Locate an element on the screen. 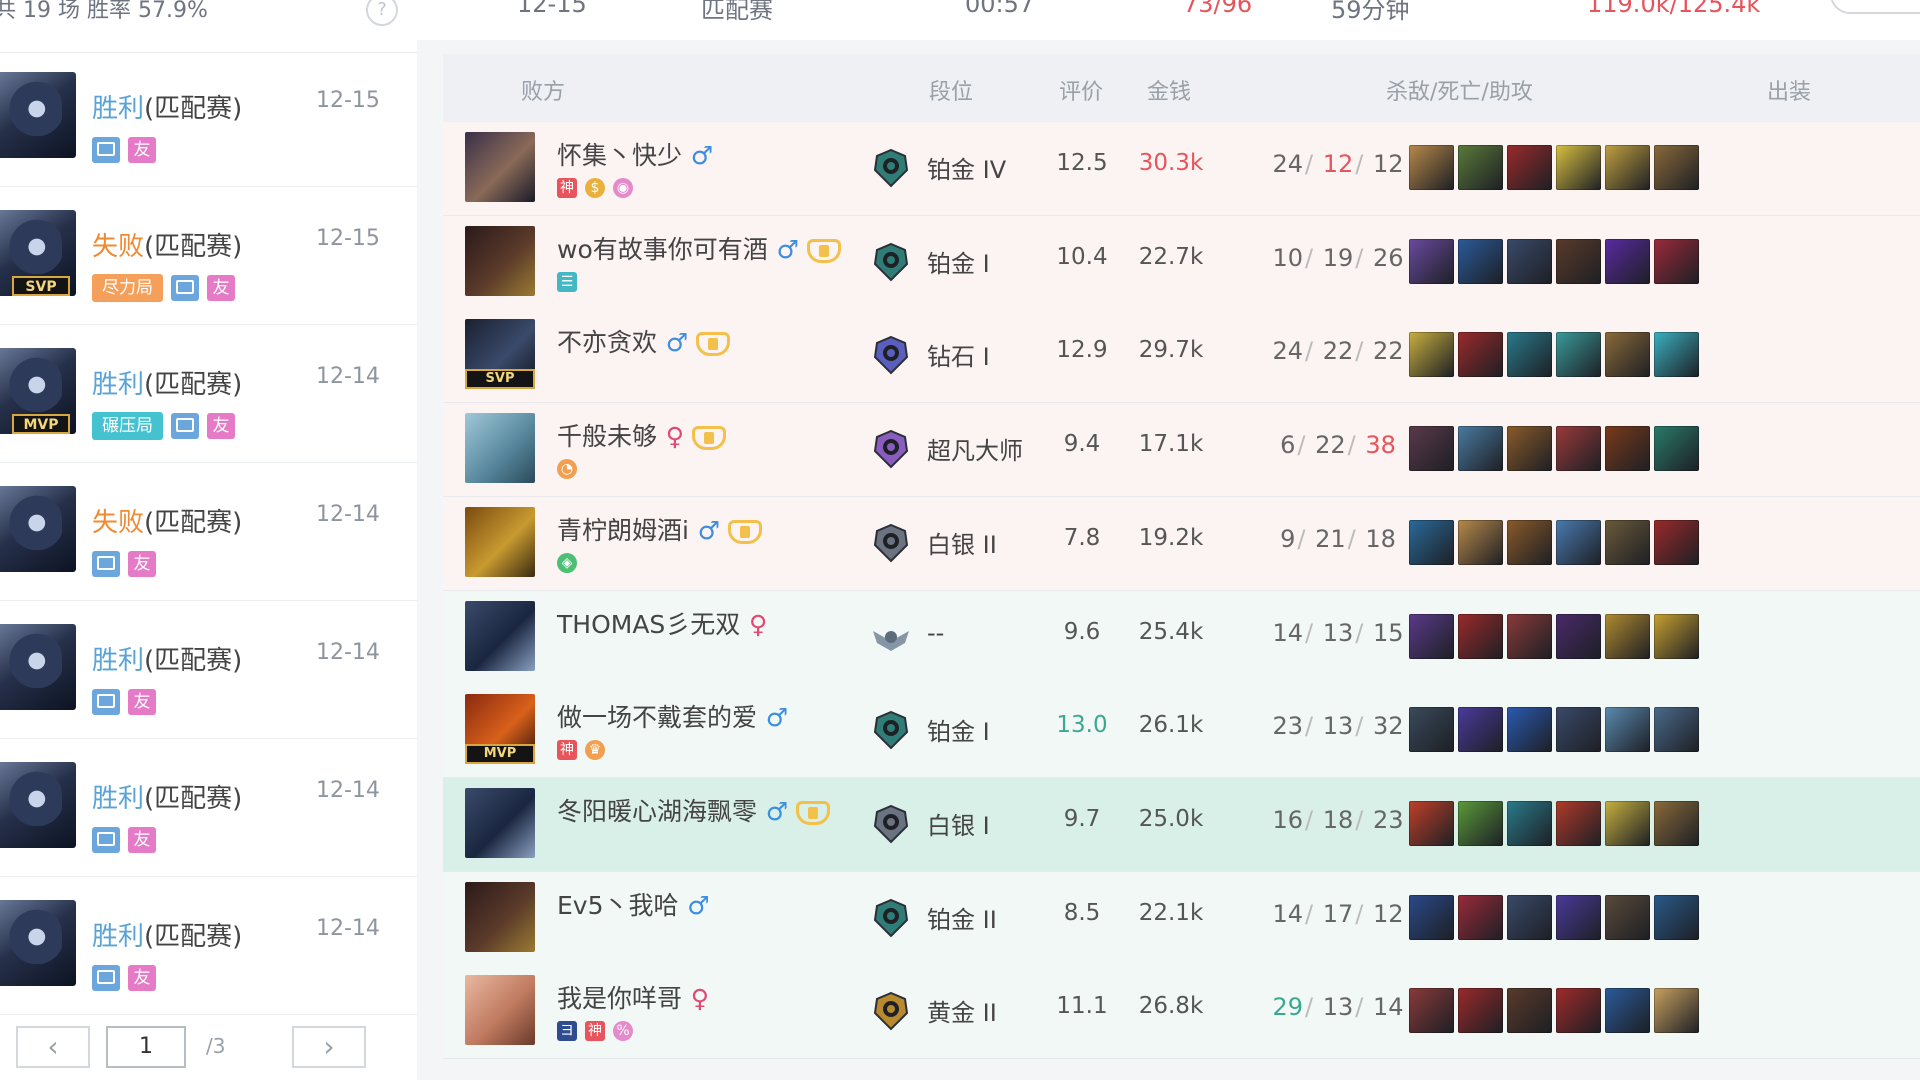 This screenshot has height=1080, width=1920. prev-page-button: ‹ is located at coordinates (53, 1047).